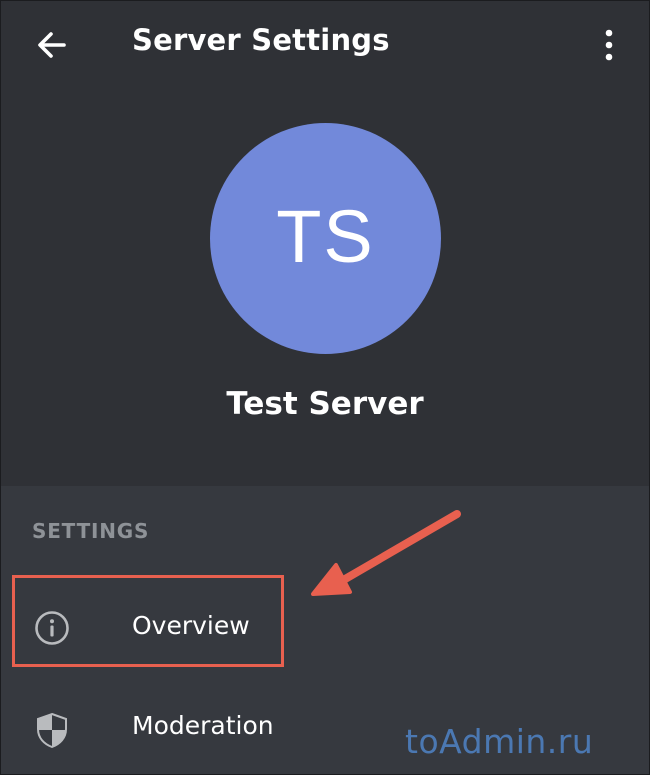 The height and width of the screenshot is (775, 650). Describe the element at coordinates (261, 40) in the screenshot. I see `page-title: Server Settings` at that location.